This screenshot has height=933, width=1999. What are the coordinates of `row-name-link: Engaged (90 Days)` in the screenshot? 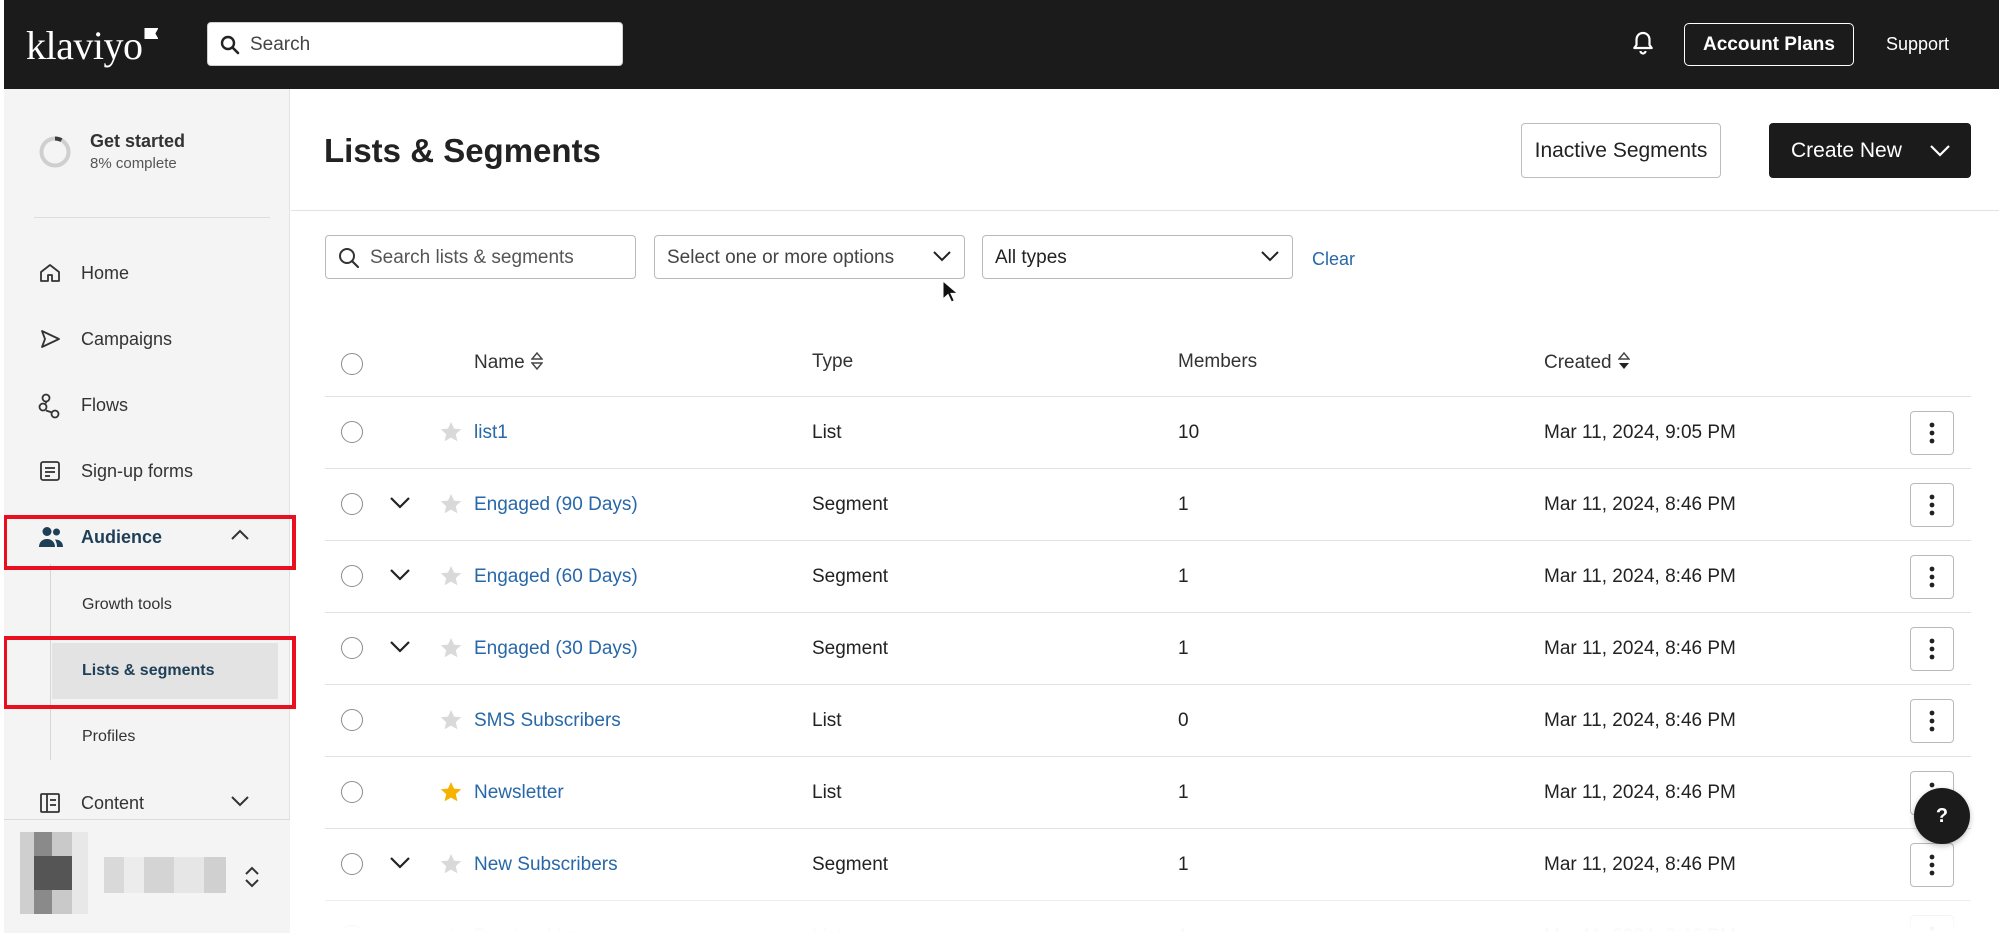 It's located at (556, 505).